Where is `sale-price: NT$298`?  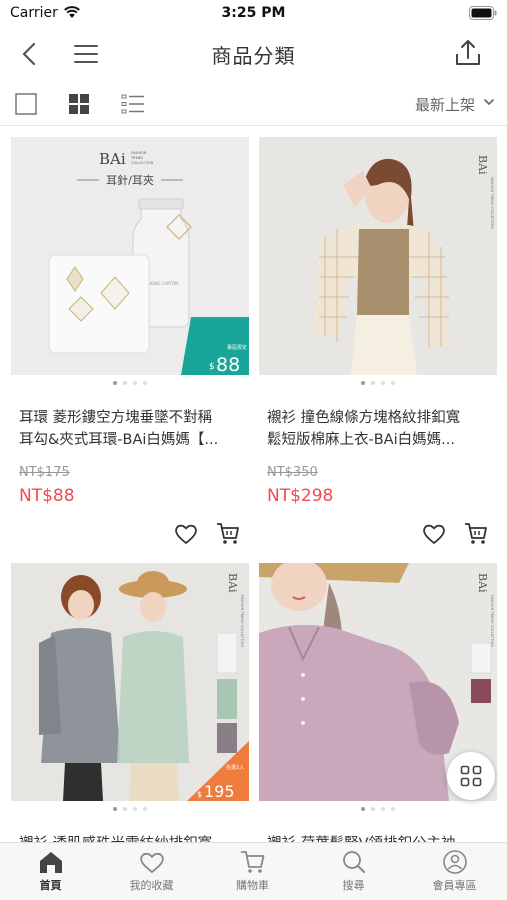 sale-price: NT$298 is located at coordinates (300, 496).